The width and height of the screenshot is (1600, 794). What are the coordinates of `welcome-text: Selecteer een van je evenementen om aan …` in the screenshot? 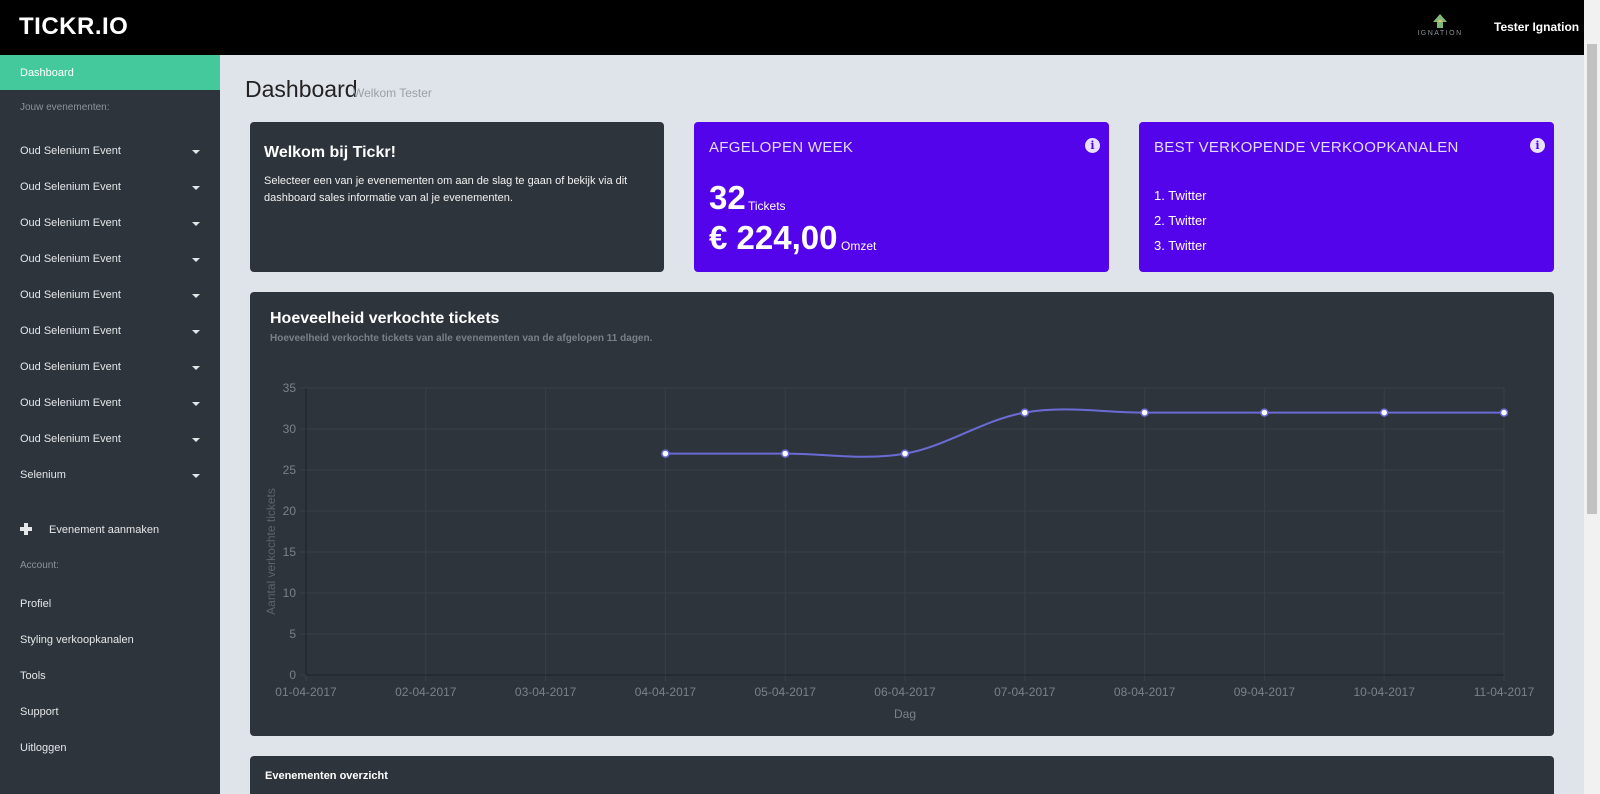 It's located at (446, 189).